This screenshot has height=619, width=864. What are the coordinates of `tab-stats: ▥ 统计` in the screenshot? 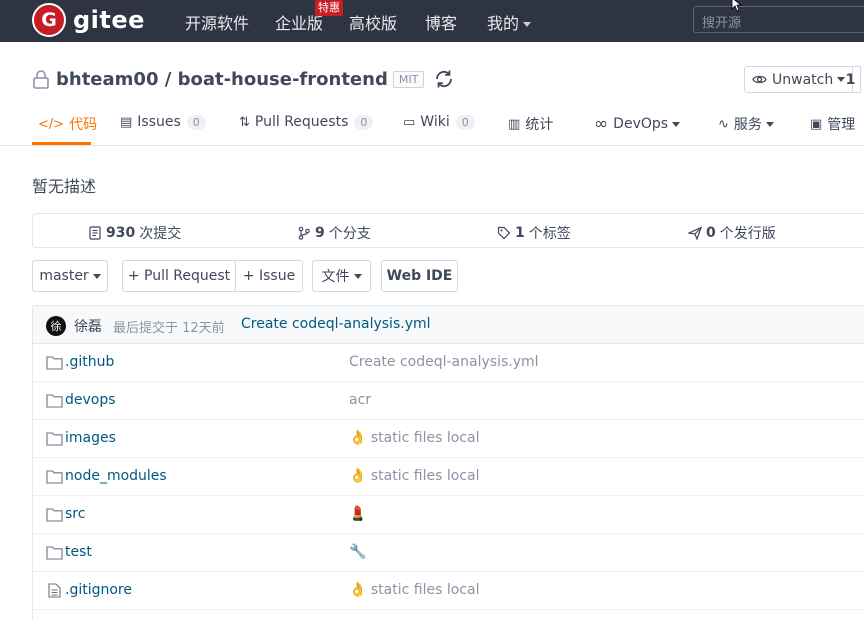 It's located at (530, 124).